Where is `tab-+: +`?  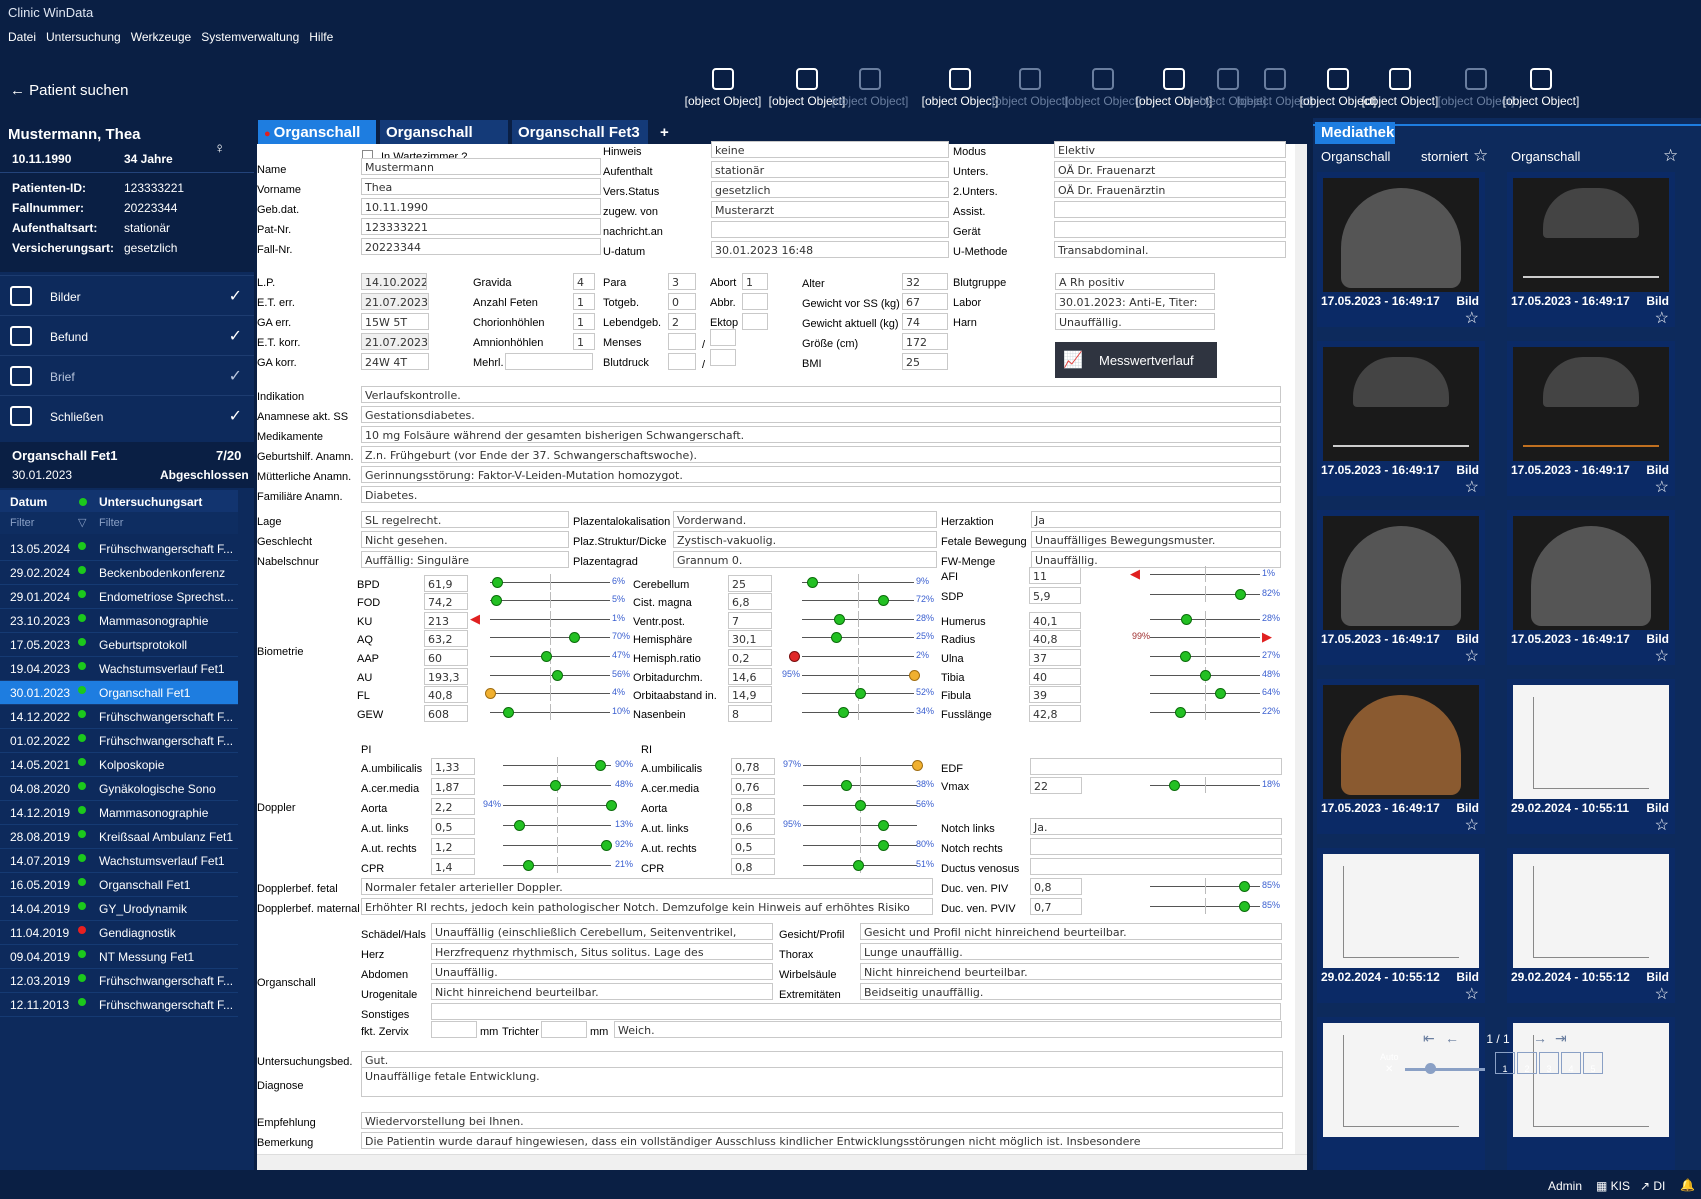
tab-+: + is located at coordinates (664, 132).